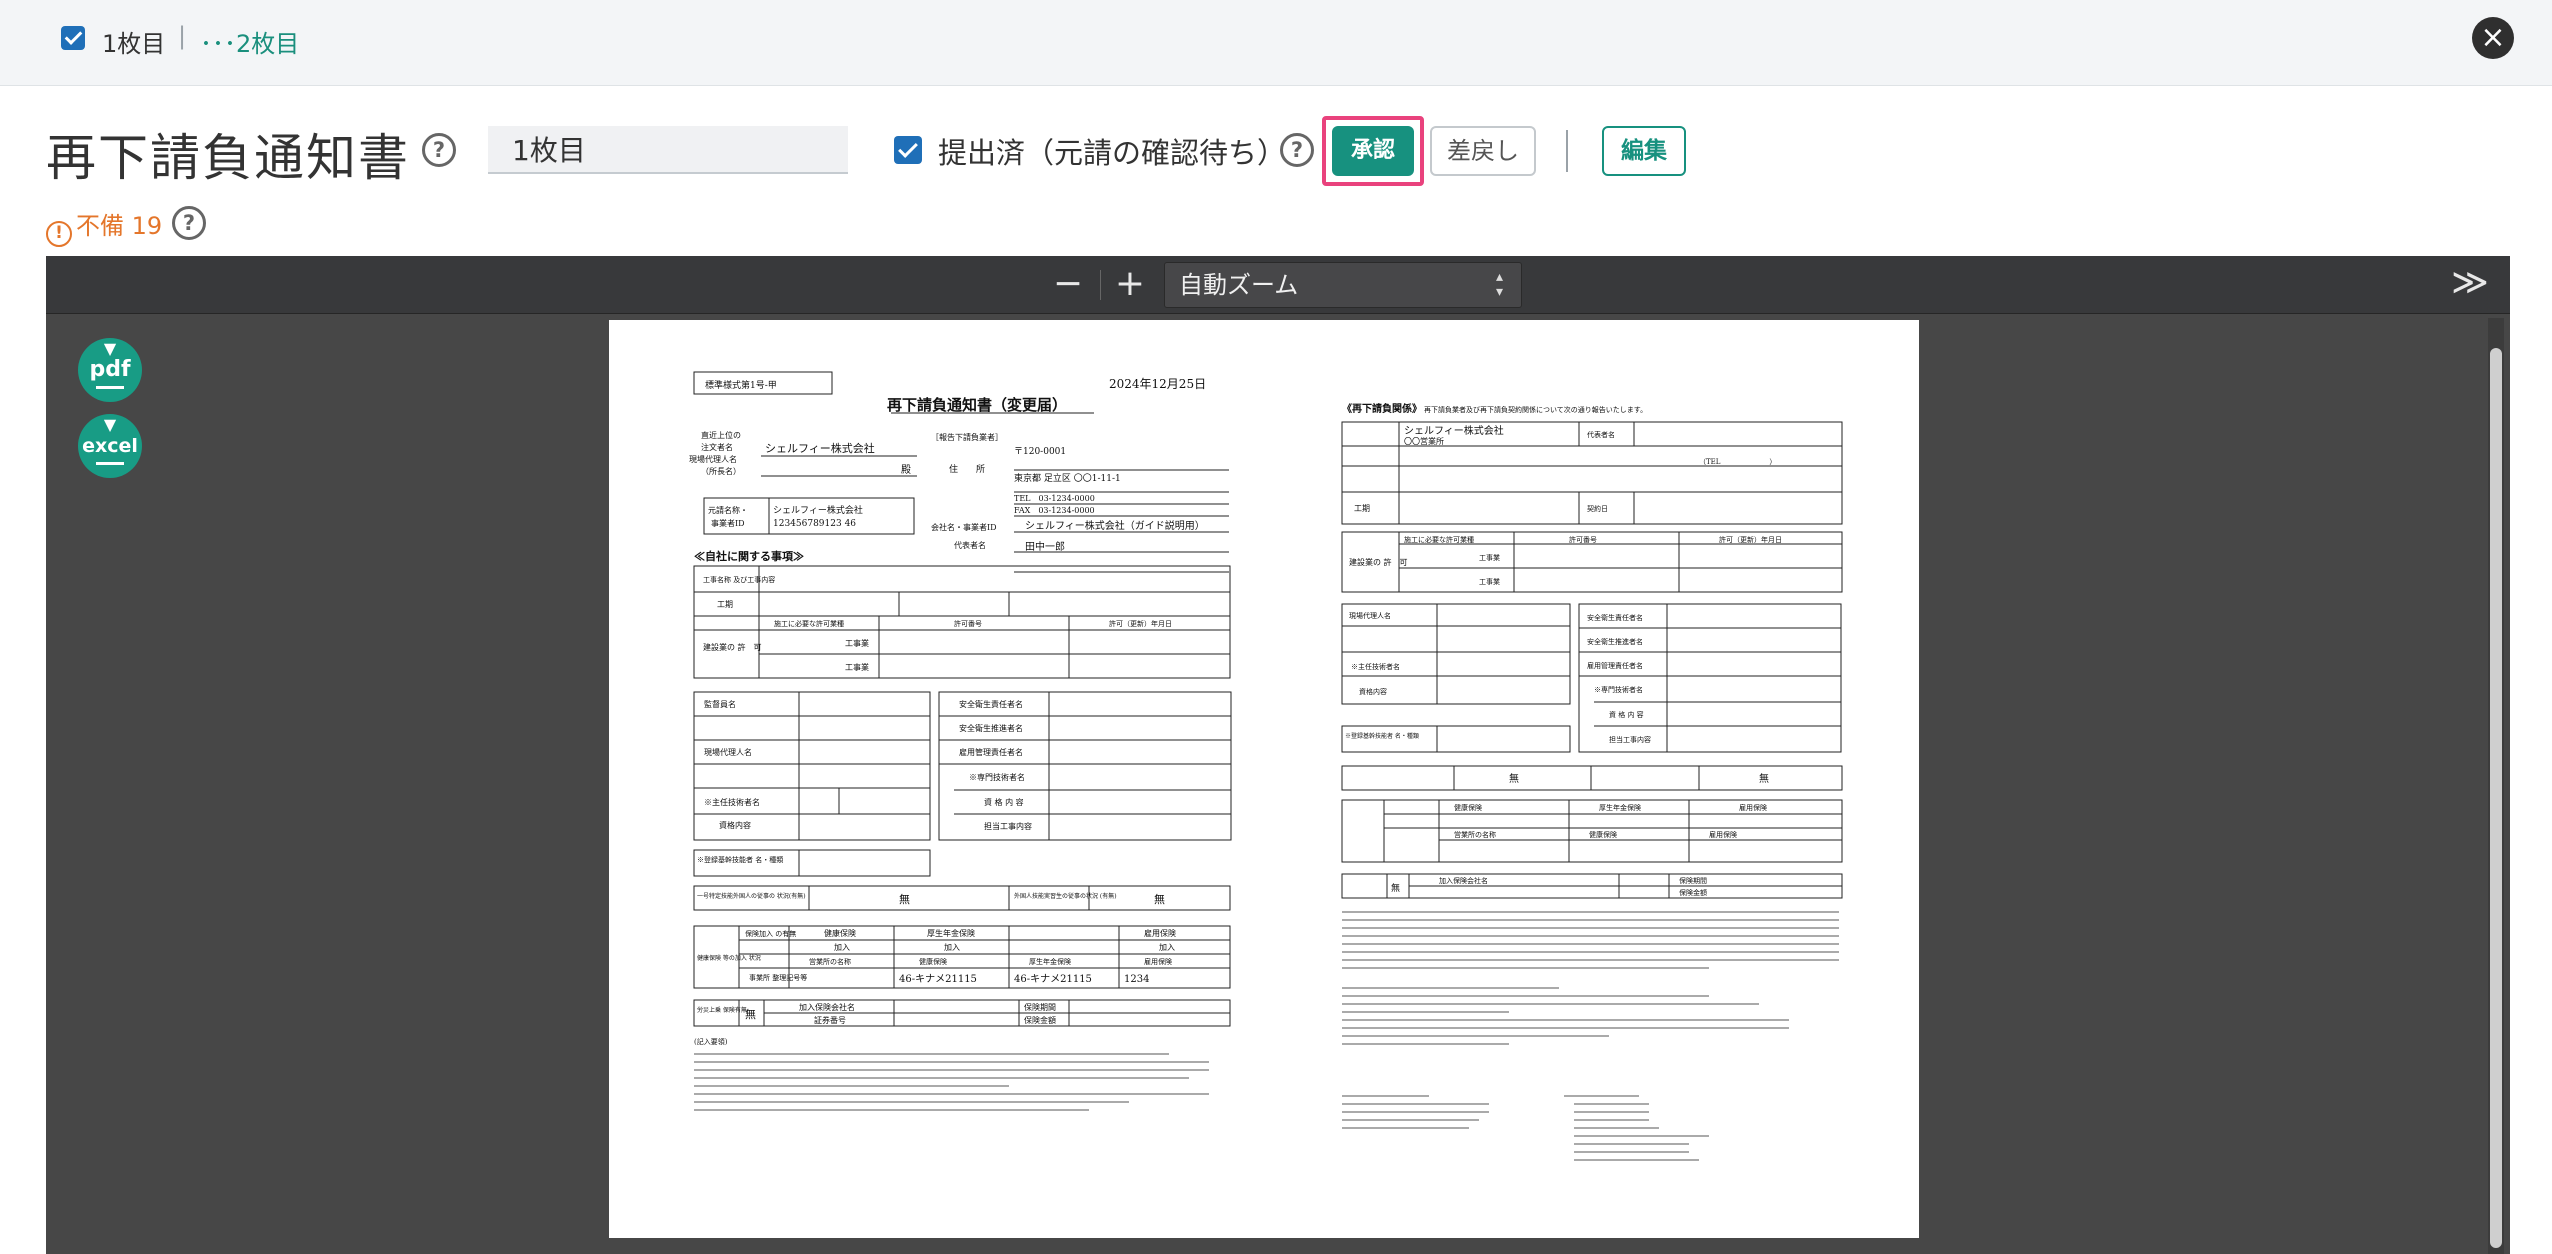  What do you see at coordinates (439, 150) in the screenshot?
I see `title-help-icon: ?` at bounding box center [439, 150].